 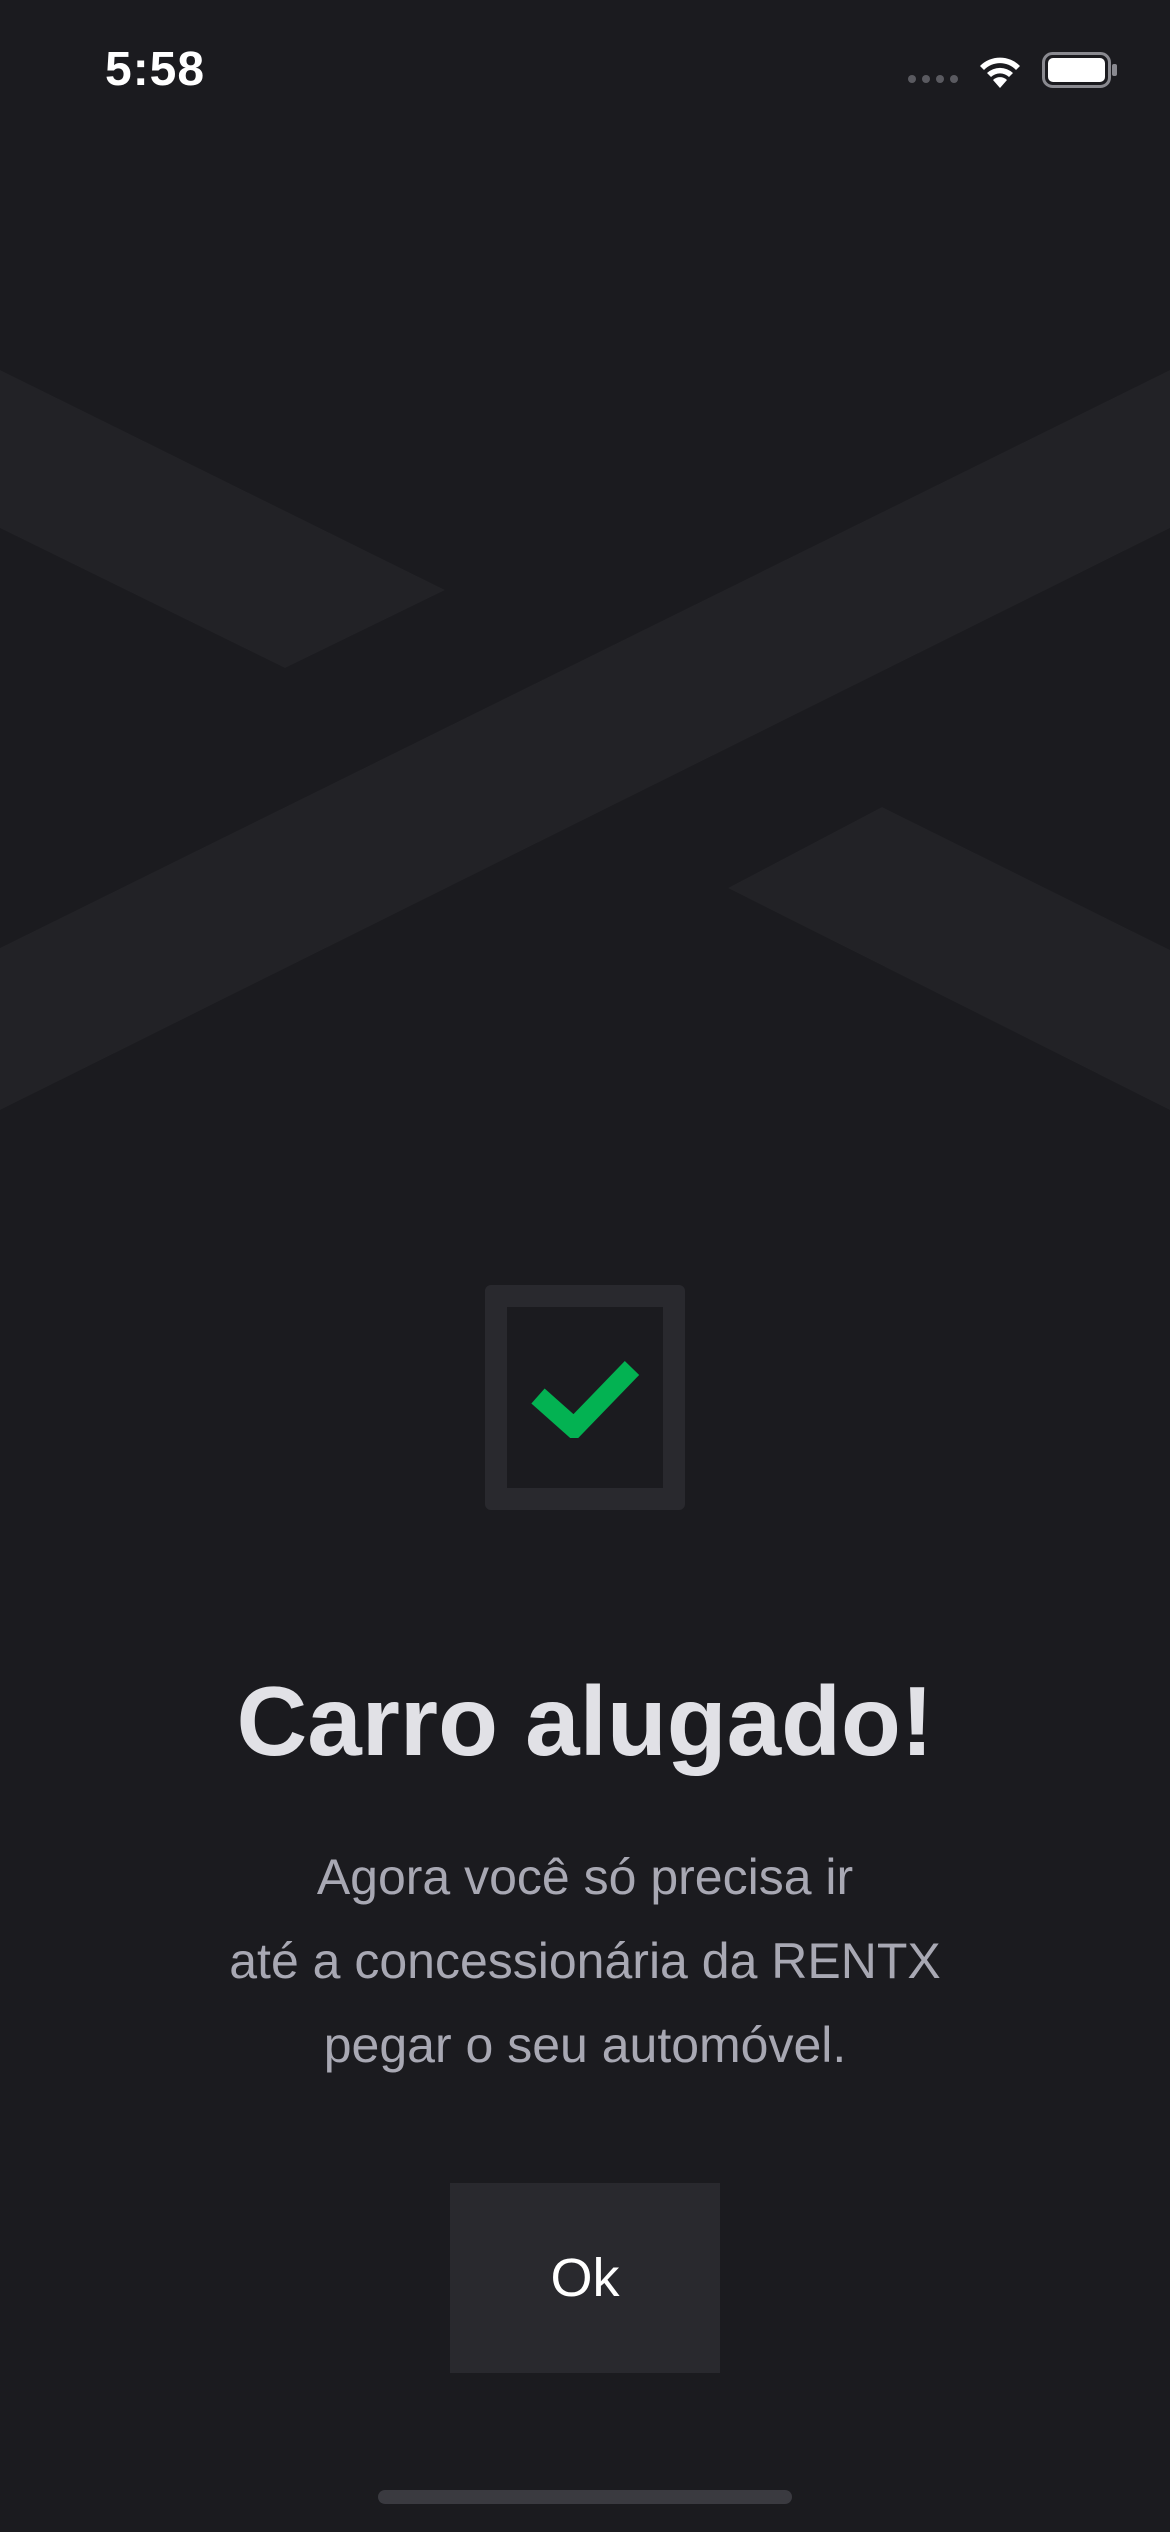 I want to click on status-icons, so click(x=1013, y=70).